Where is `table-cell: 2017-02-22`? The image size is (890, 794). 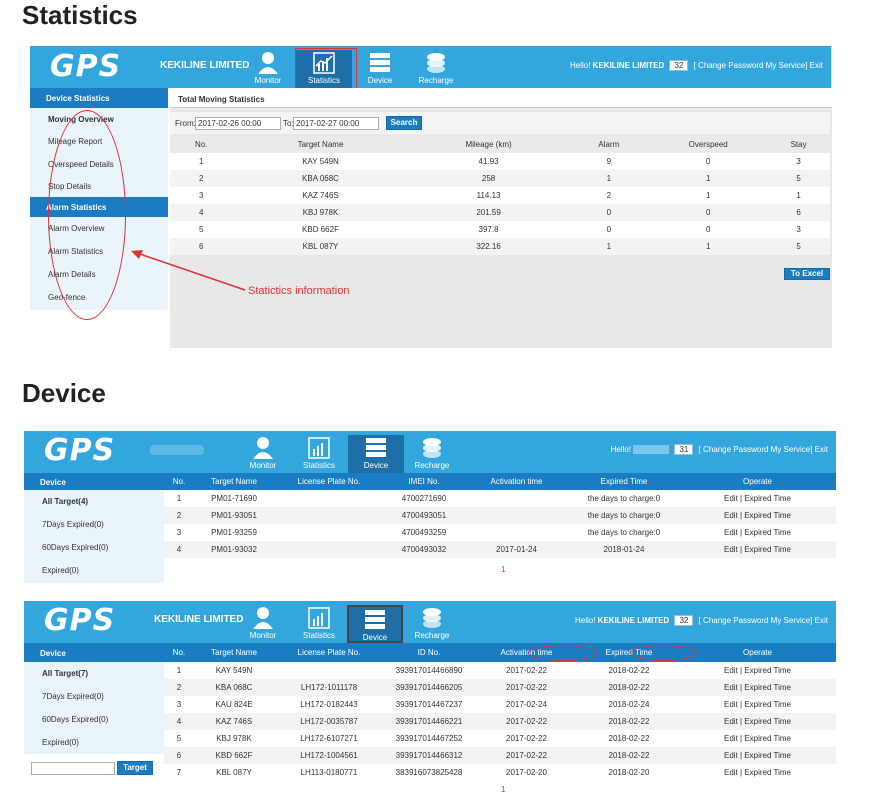
table-cell: 2017-02-22 is located at coordinates (526, 738).